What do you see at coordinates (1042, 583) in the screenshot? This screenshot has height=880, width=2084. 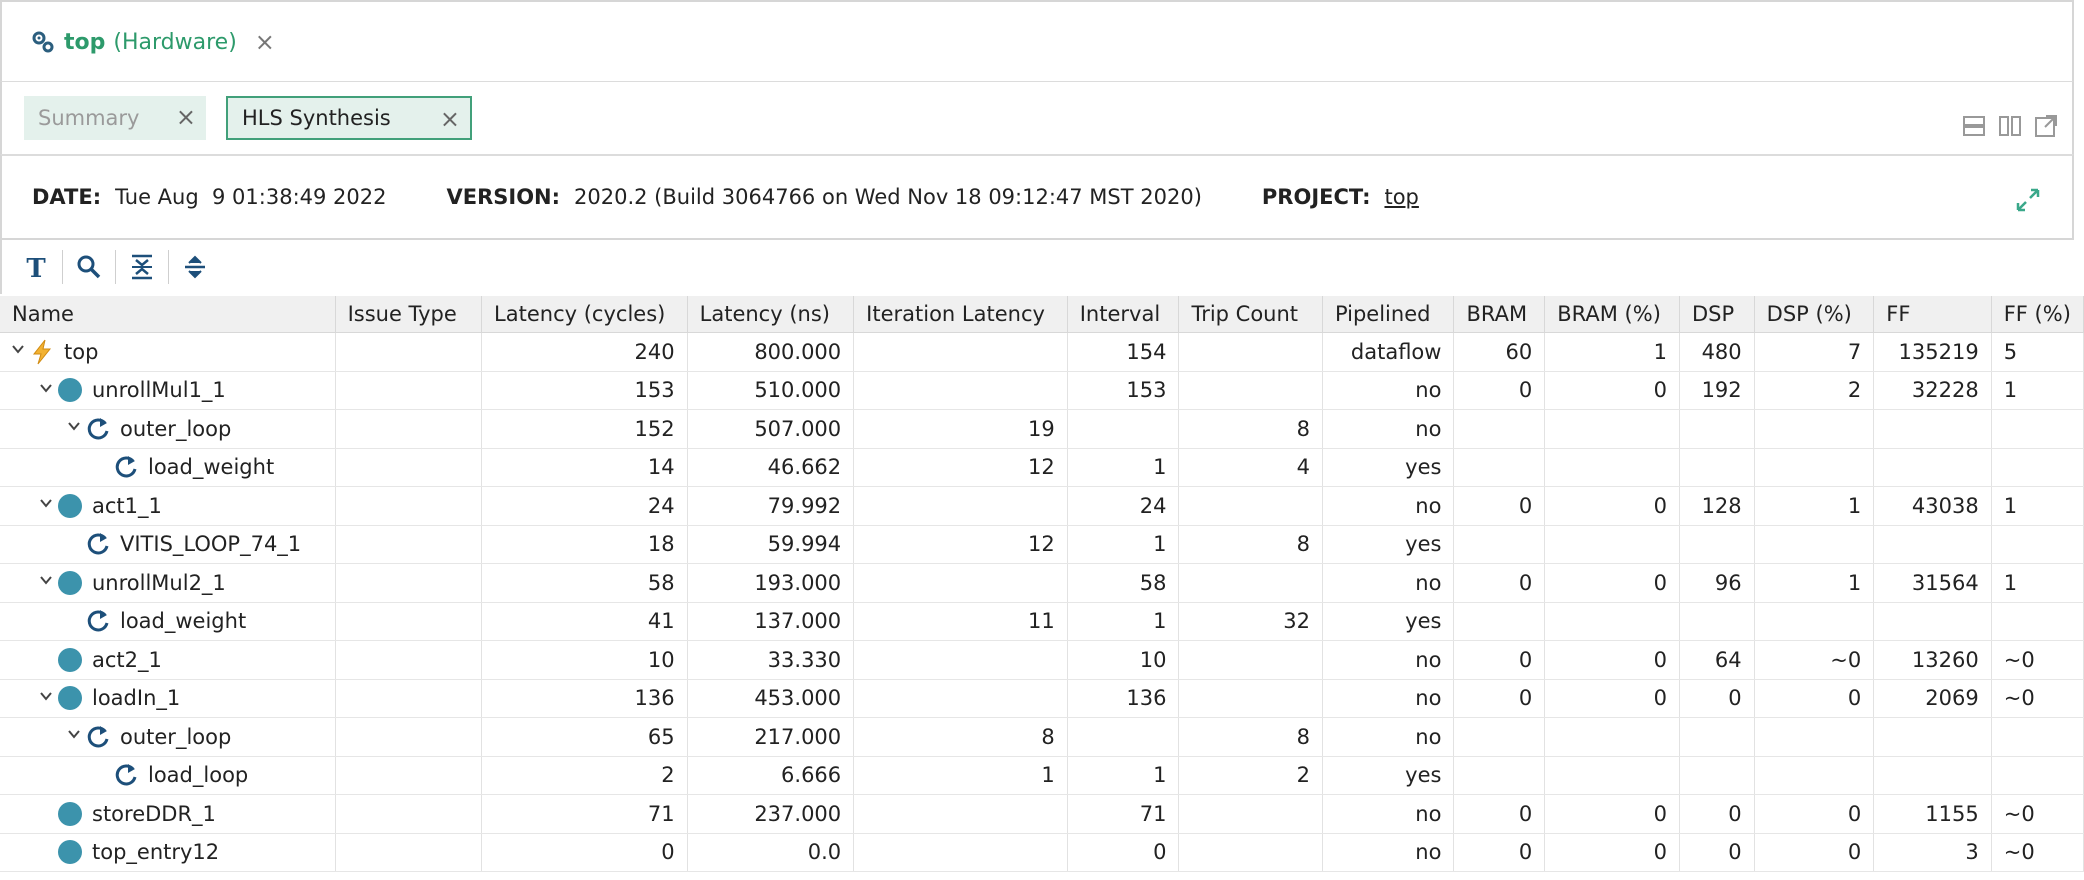 I see `table-row: unrollMul2_1 58 193.000 58 no 0 0 96 1 31564 1` at bounding box center [1042, 583].